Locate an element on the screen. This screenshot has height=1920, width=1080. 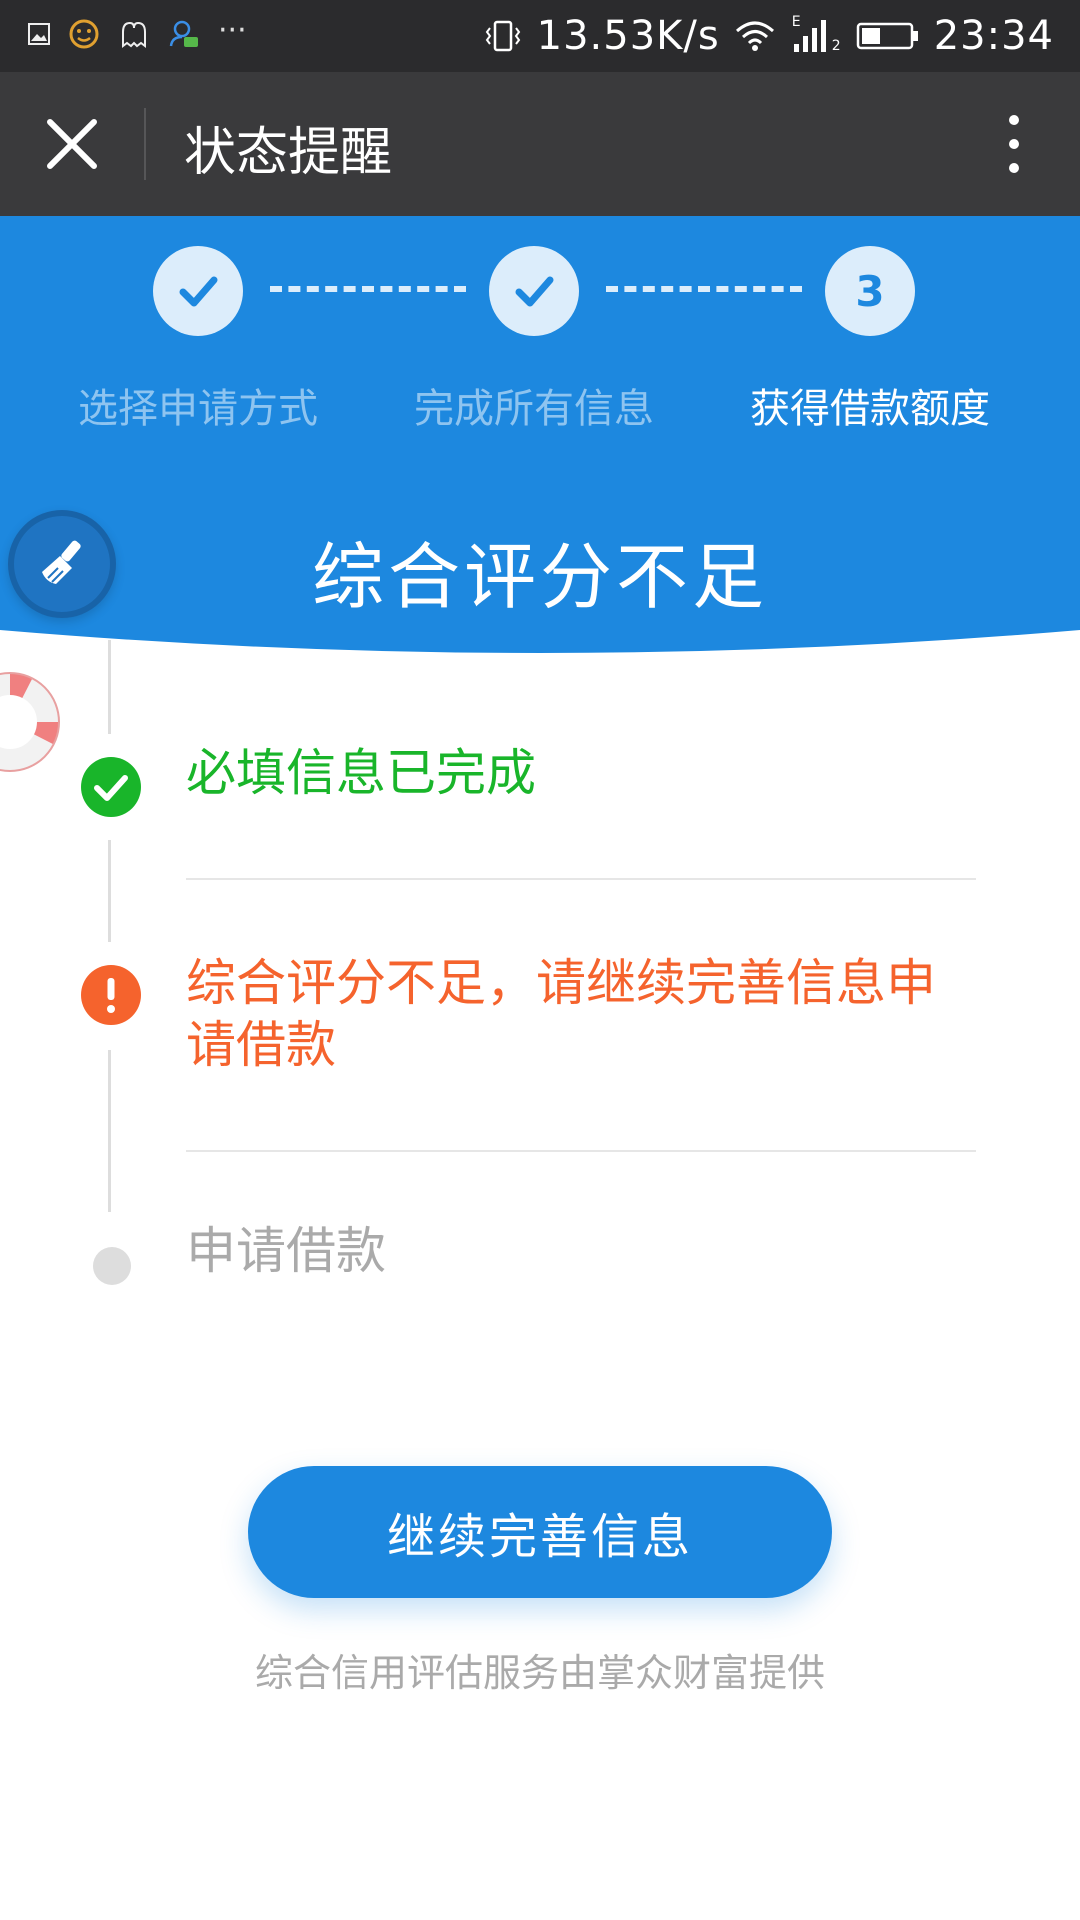
close-icon is located at coordinates (72, 144).